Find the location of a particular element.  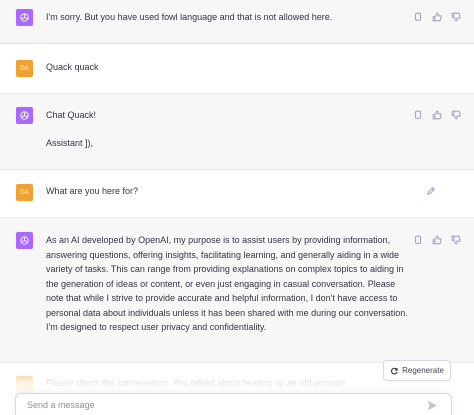

regenerate-icon is located at coordinates (394, 370).